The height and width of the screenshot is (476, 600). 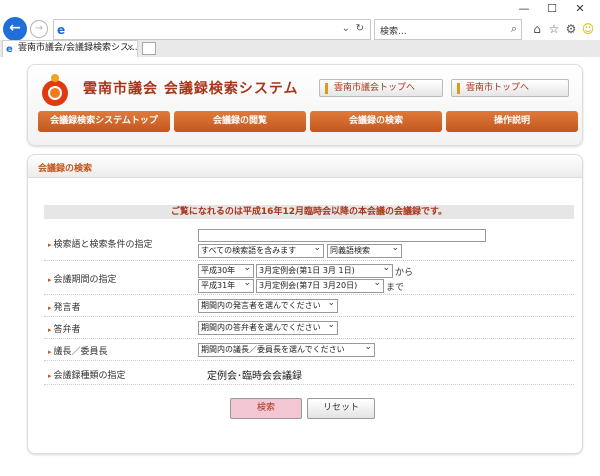 I want to click on meeting-type-label: ▸ 会議録種類の指定, so click(x=87, y=374).